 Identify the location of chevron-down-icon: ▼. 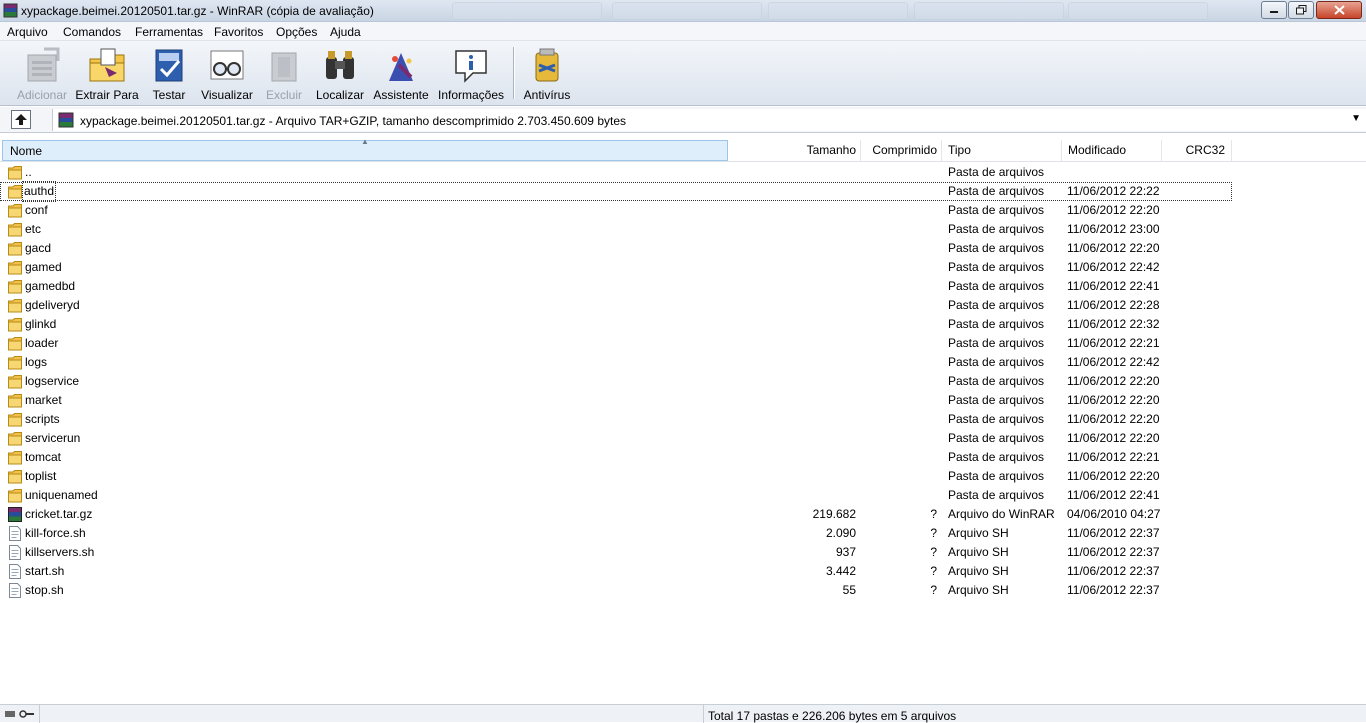
(1356, 118).